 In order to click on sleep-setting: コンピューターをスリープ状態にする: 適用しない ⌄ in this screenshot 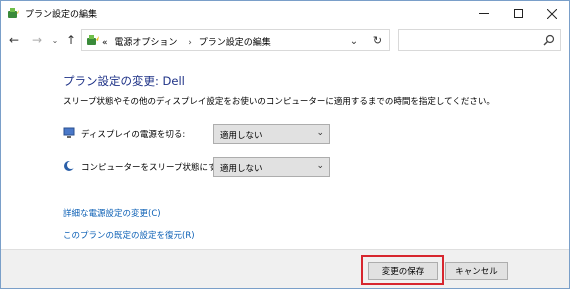, I will do `click(203, 167)`.